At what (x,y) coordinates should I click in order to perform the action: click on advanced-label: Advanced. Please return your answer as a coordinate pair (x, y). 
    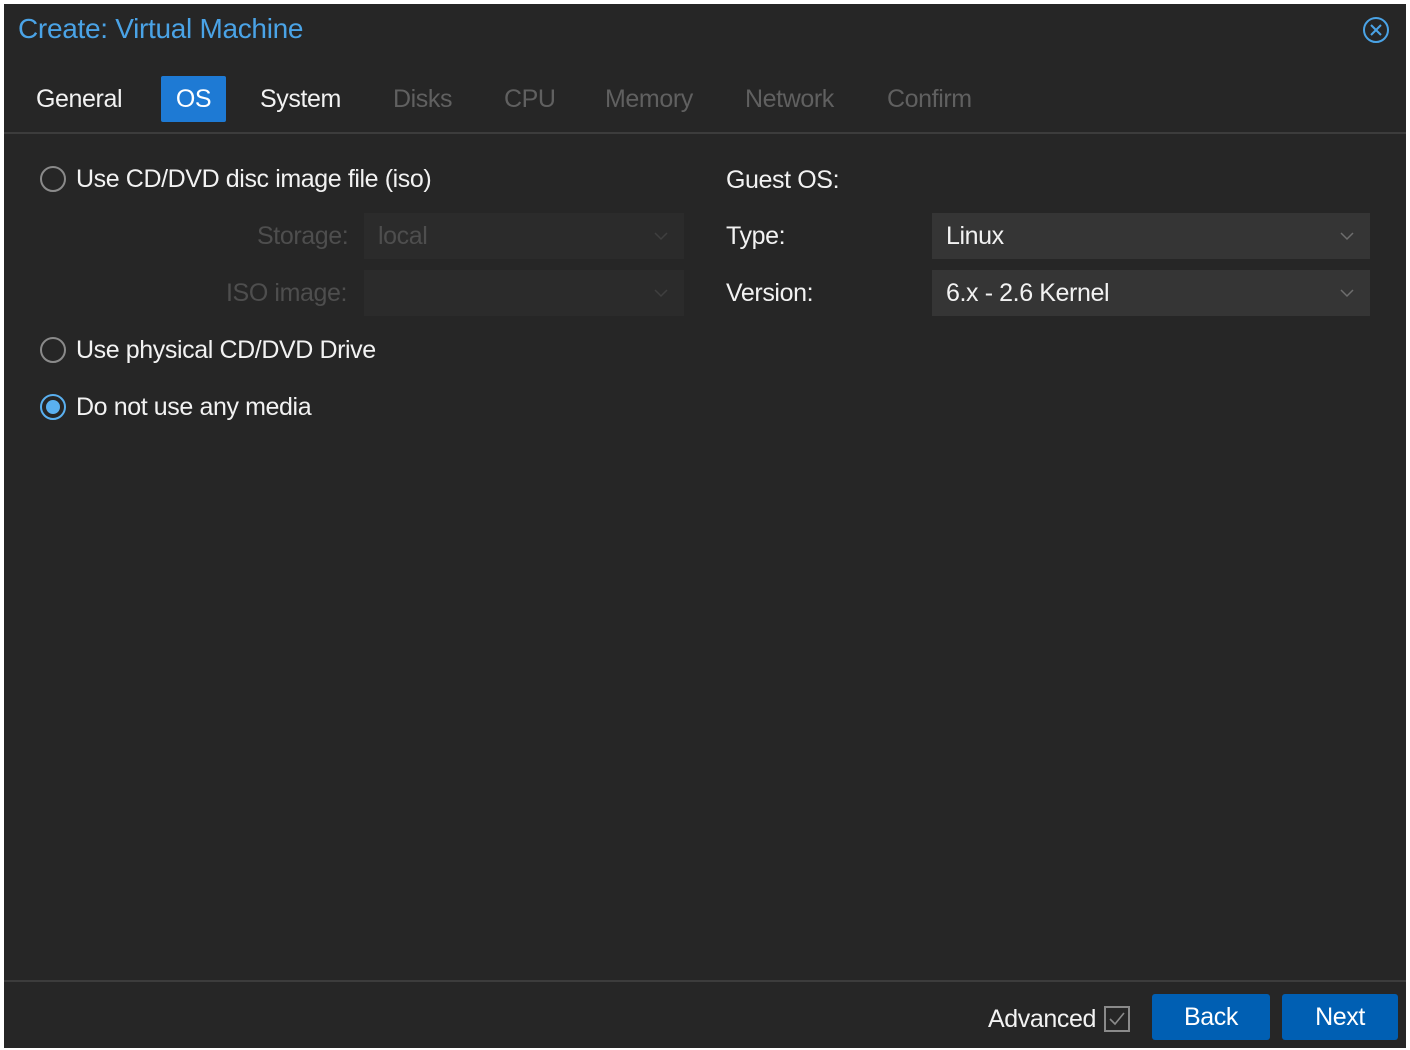
    Looking at the image, I should click on (1042, 1018).